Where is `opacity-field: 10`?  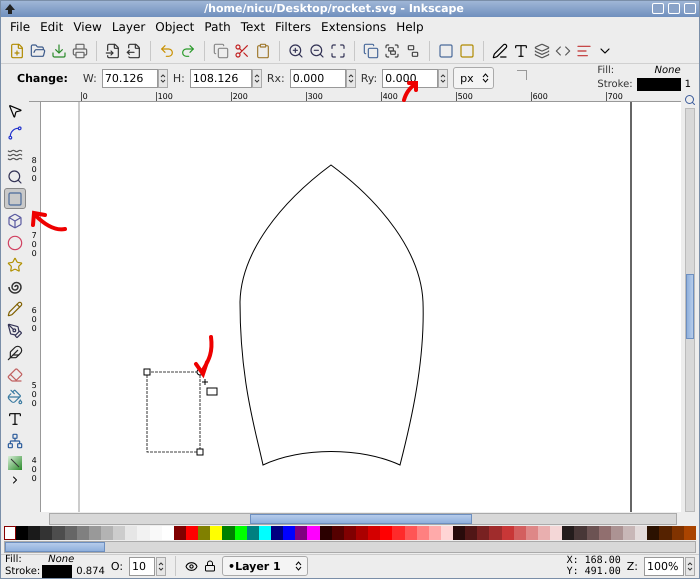 opacity-field: 10 is located at coordinates (142, 566).